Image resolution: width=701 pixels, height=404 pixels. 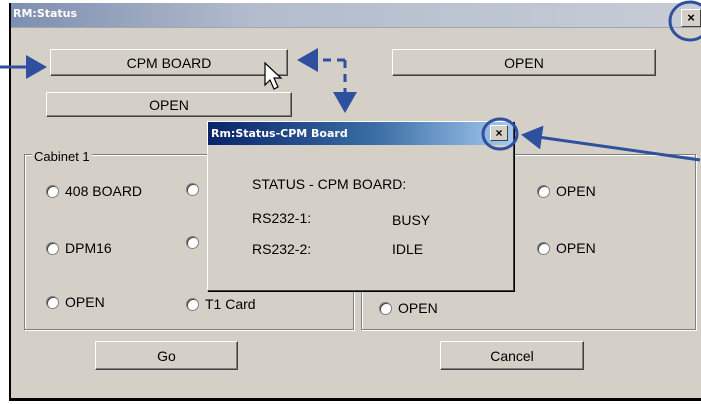 What do you see at coordinates (684, 21) in the screenshot?
I see `highlight-circle-main-close` at bounding box center [684, 21].